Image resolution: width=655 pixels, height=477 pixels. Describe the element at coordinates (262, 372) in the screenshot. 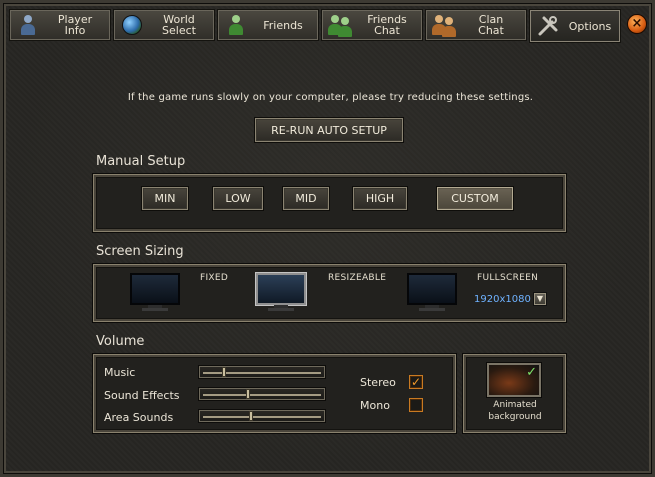

I see `music-slider` at that location.